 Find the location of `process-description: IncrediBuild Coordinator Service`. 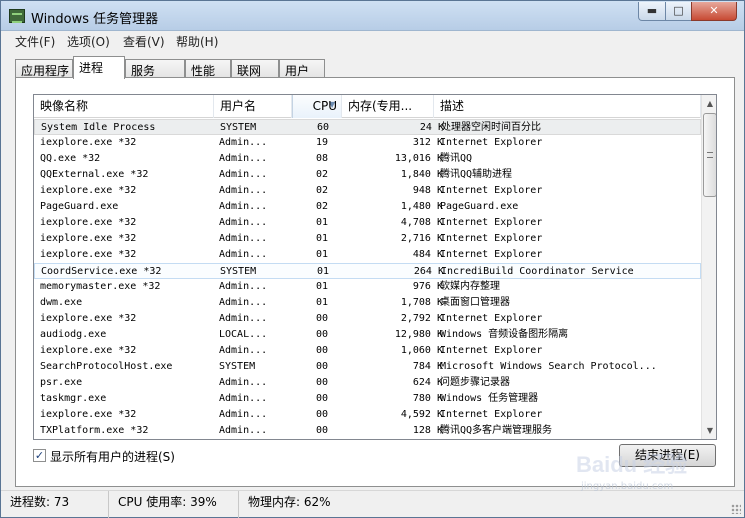

process-description: IncrediBuild Coordinator Service is located at coordinates (537, 271).